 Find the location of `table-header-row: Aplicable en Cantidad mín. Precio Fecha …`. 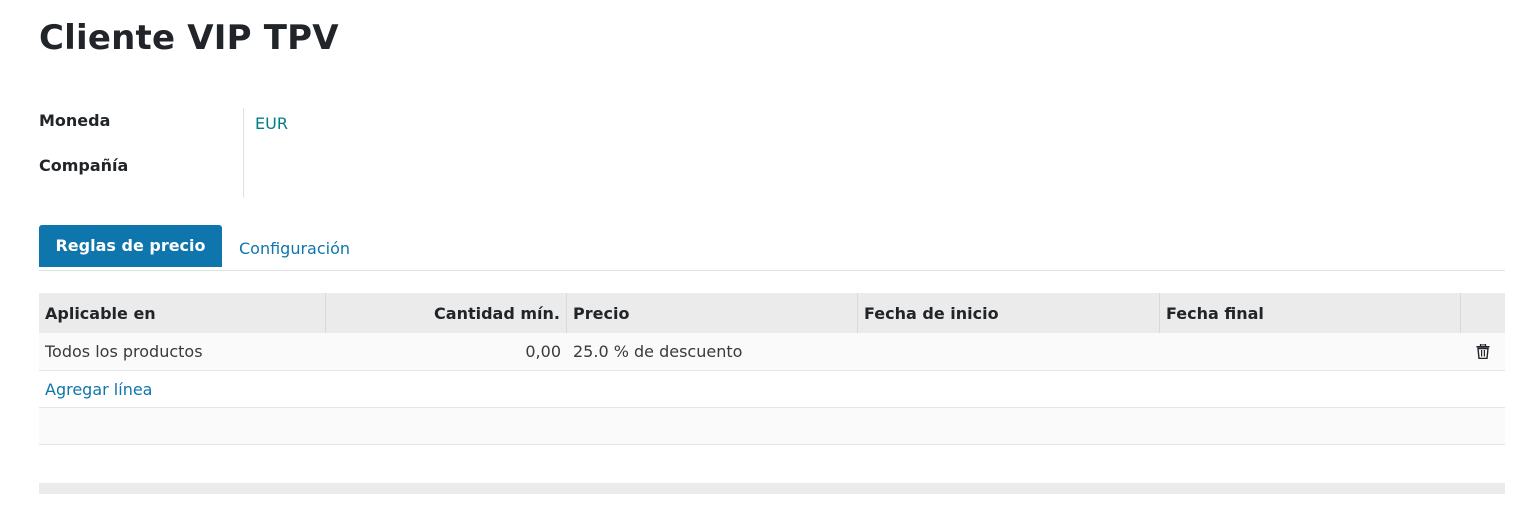

table-header-row: Aplicable en Cantidad mín. Precio Fecha … is located at coordinates (772, 313).